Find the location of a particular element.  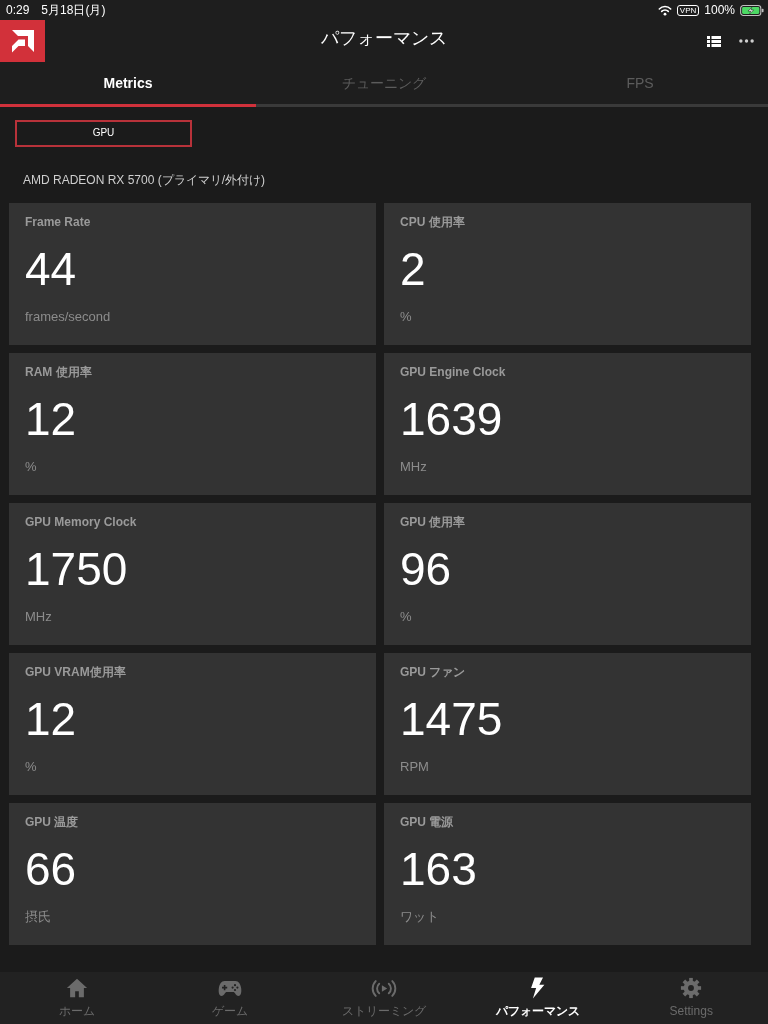

metric-title: GPU Engine Clock is located at coordinates (453, 372).